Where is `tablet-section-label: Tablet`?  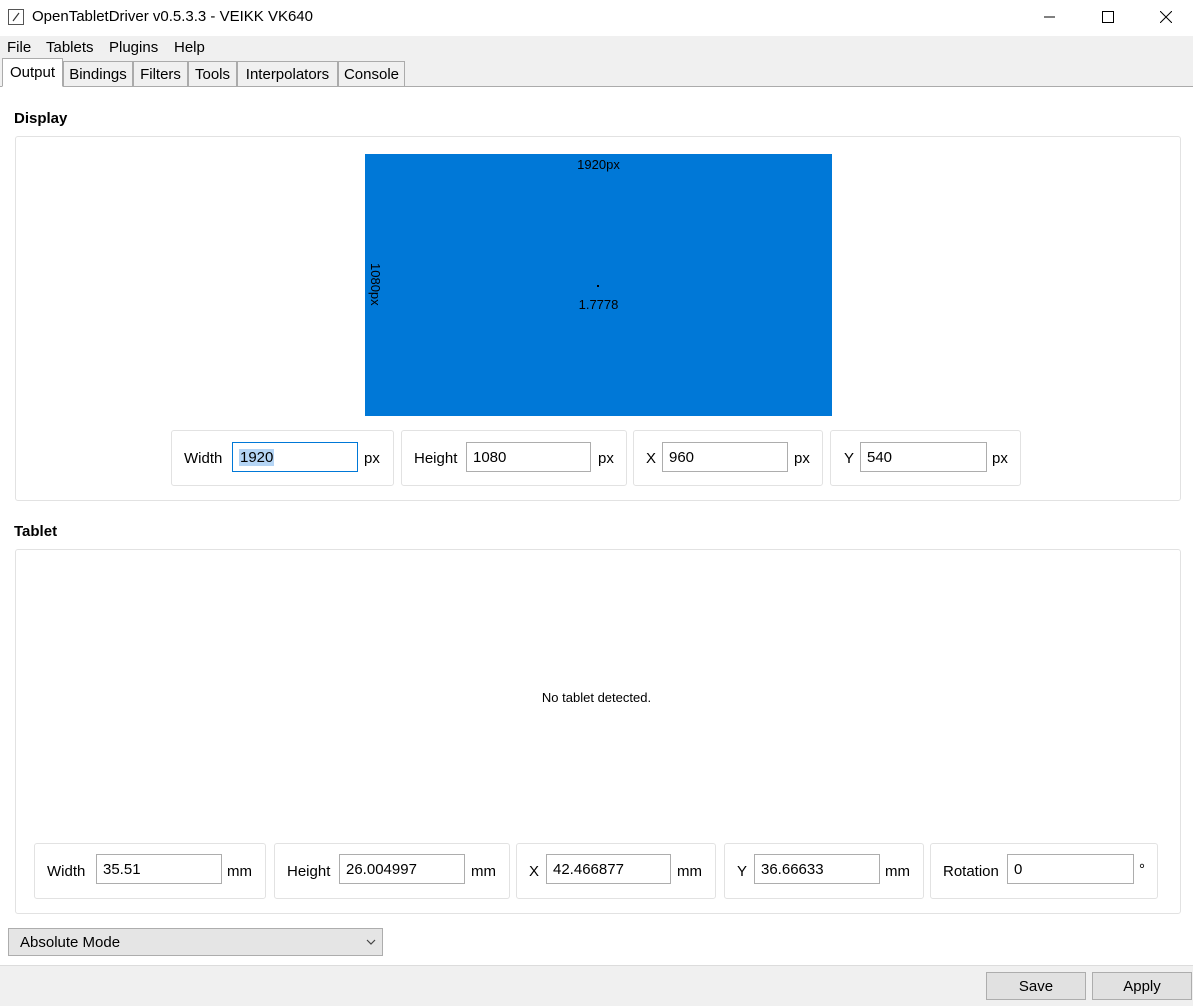
tablet-section-label: Tablet is located at coordinates (36, 531).